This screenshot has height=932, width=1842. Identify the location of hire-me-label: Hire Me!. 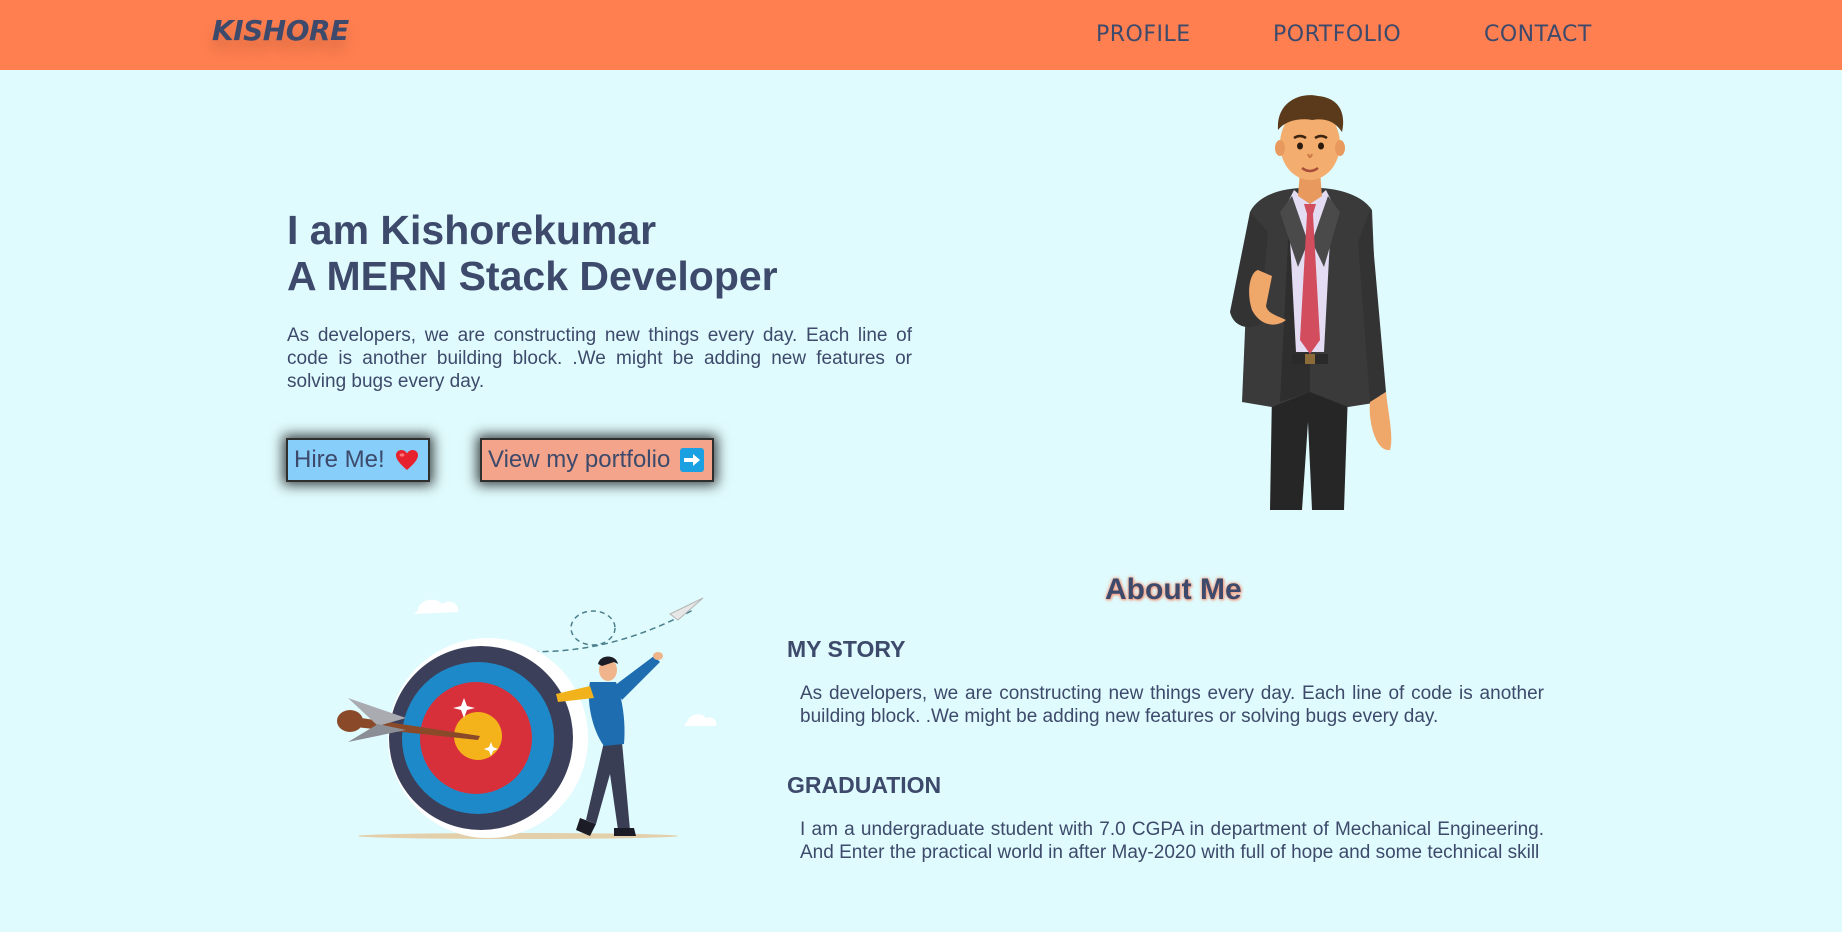
(339, 459).